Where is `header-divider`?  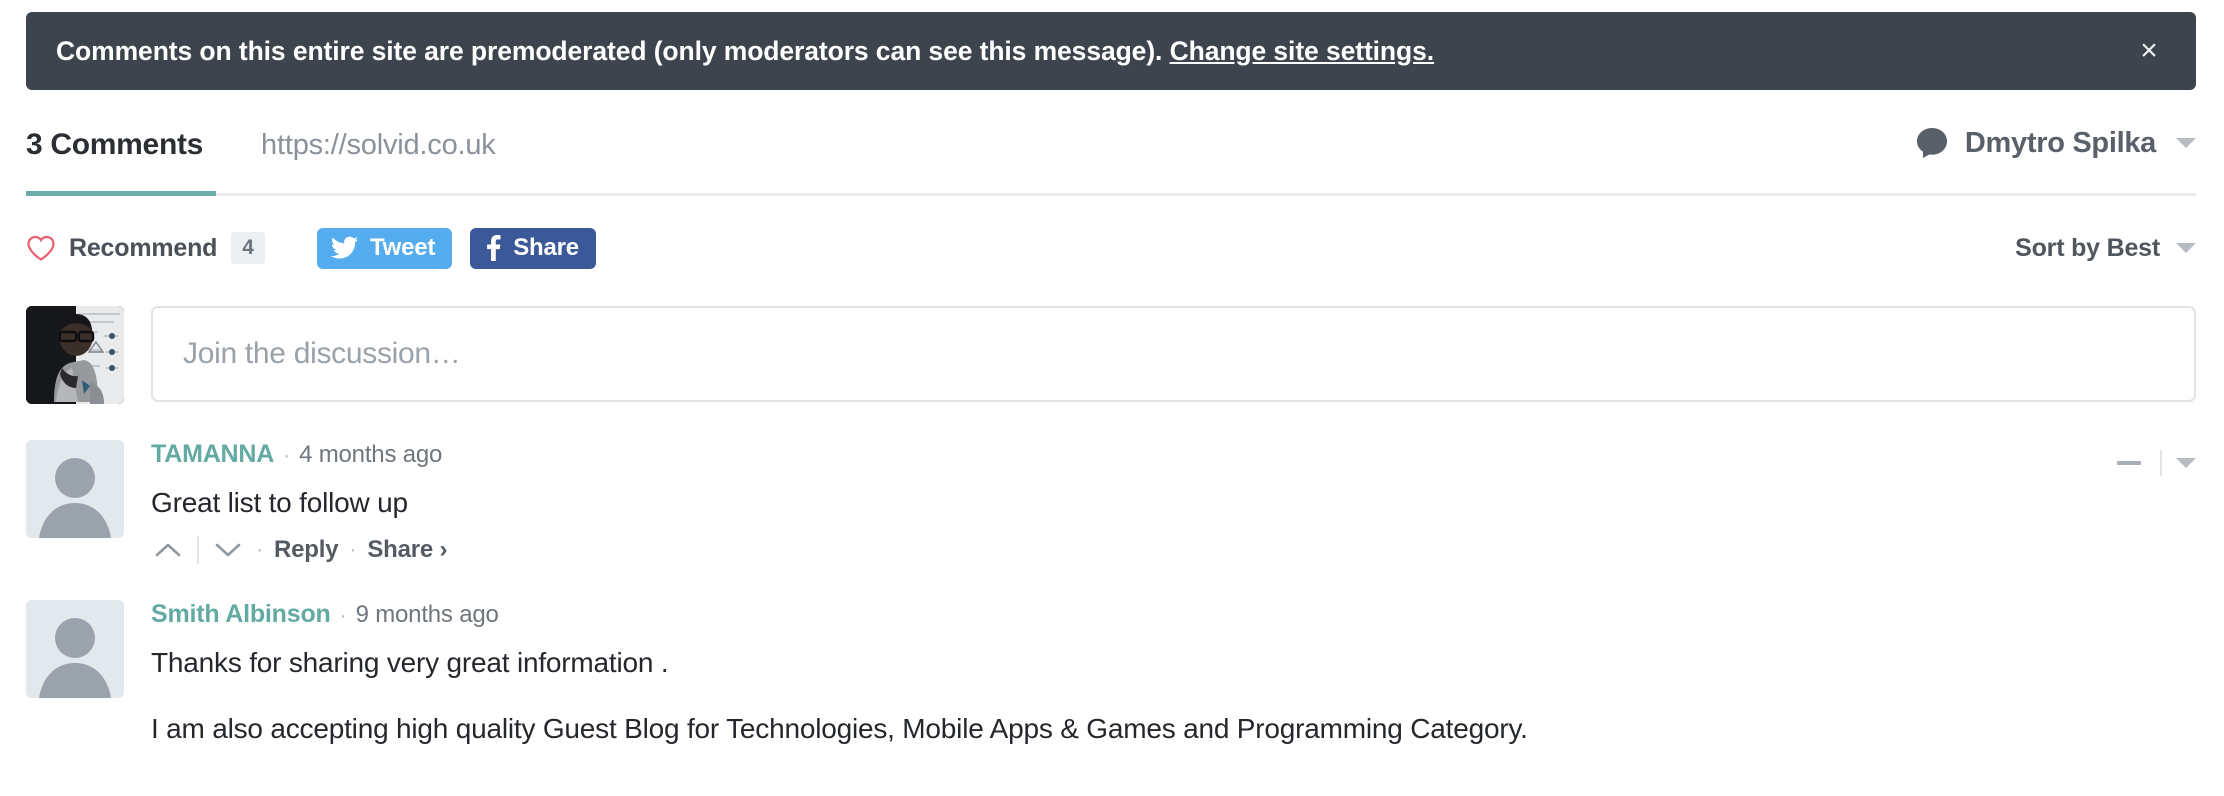 header-divider is located at coordinates (1111, 194).